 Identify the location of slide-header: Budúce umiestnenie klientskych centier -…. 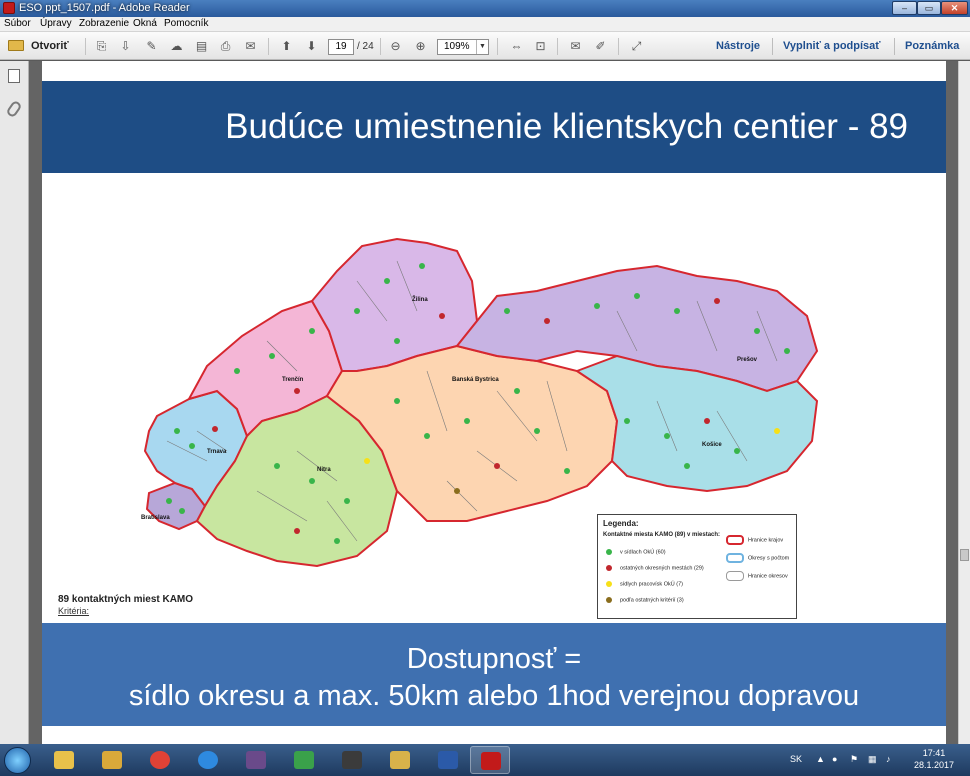
(494, 127).